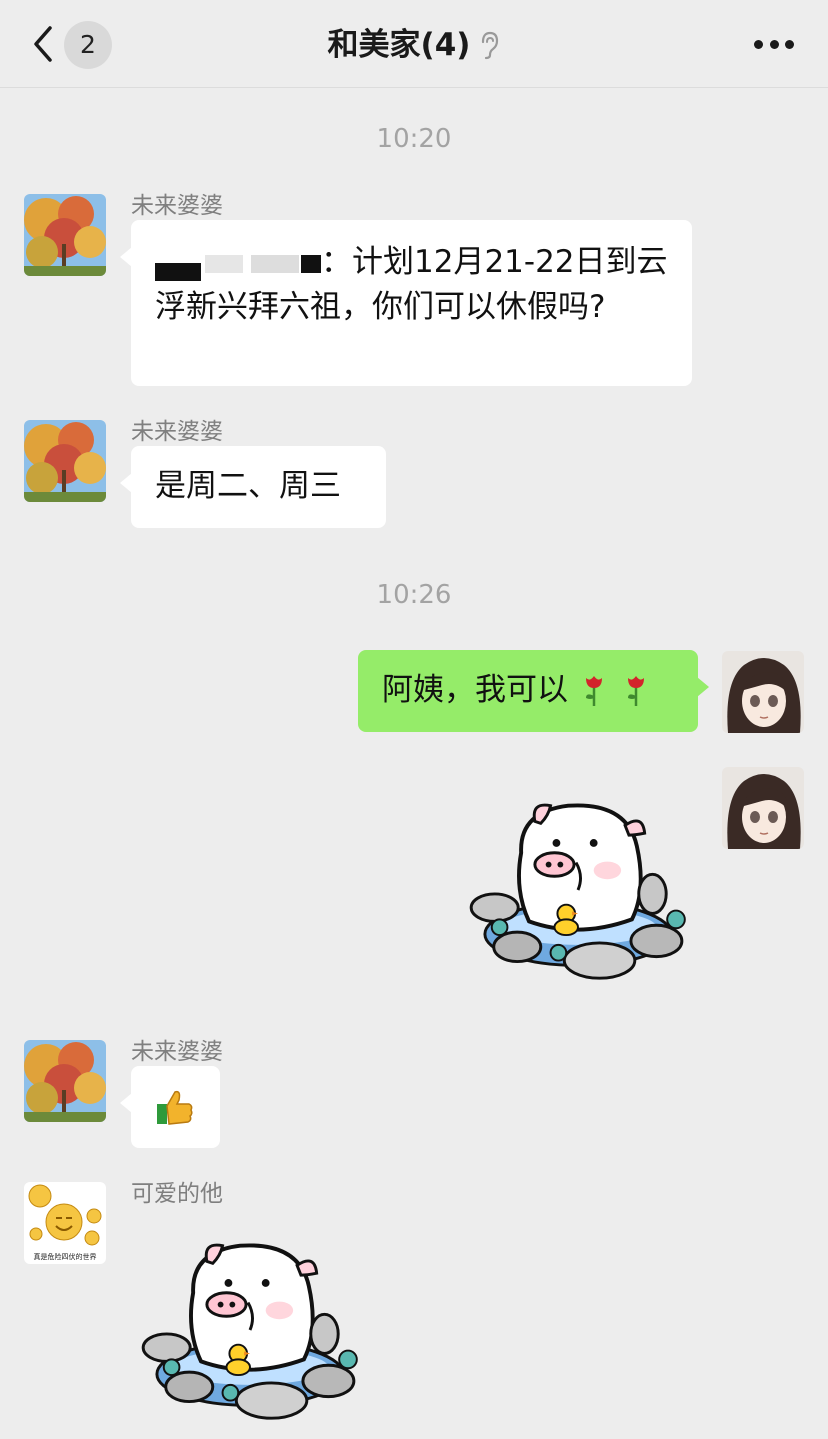 This screenshot has width=828, height=1439. I want to click on earpiece-mode-icon, so click(490, 45).